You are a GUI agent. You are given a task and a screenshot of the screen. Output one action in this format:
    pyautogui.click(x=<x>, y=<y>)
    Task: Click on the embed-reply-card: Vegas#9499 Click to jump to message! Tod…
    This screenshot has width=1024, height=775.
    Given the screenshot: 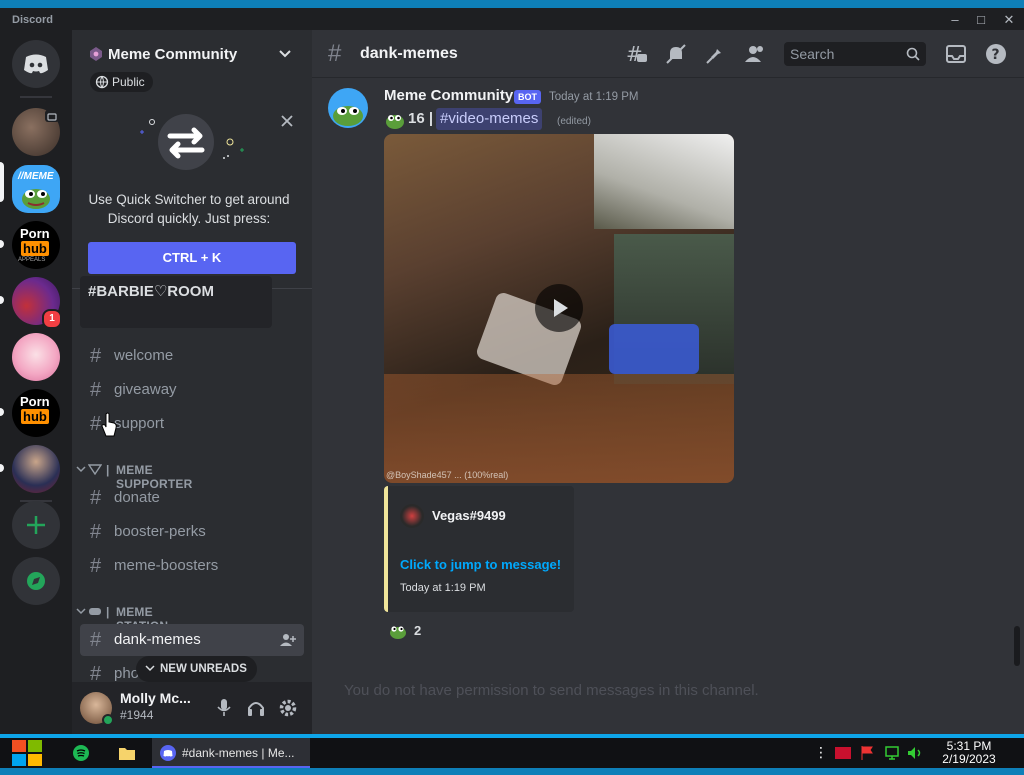 What is the action you would take?
    pyautogui.click(x=479, y=549)
    